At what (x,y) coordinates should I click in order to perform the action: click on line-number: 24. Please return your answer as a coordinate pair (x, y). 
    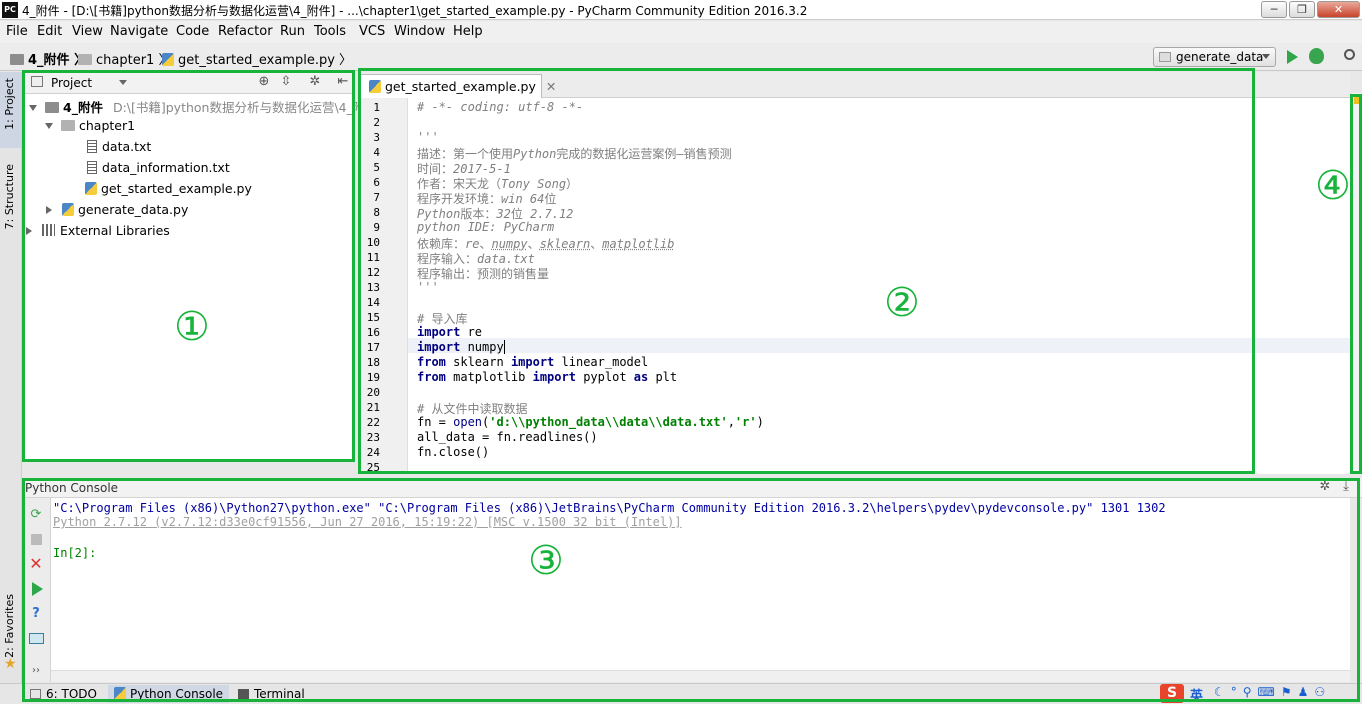
    Looking at the image, I should click on (373, 452).